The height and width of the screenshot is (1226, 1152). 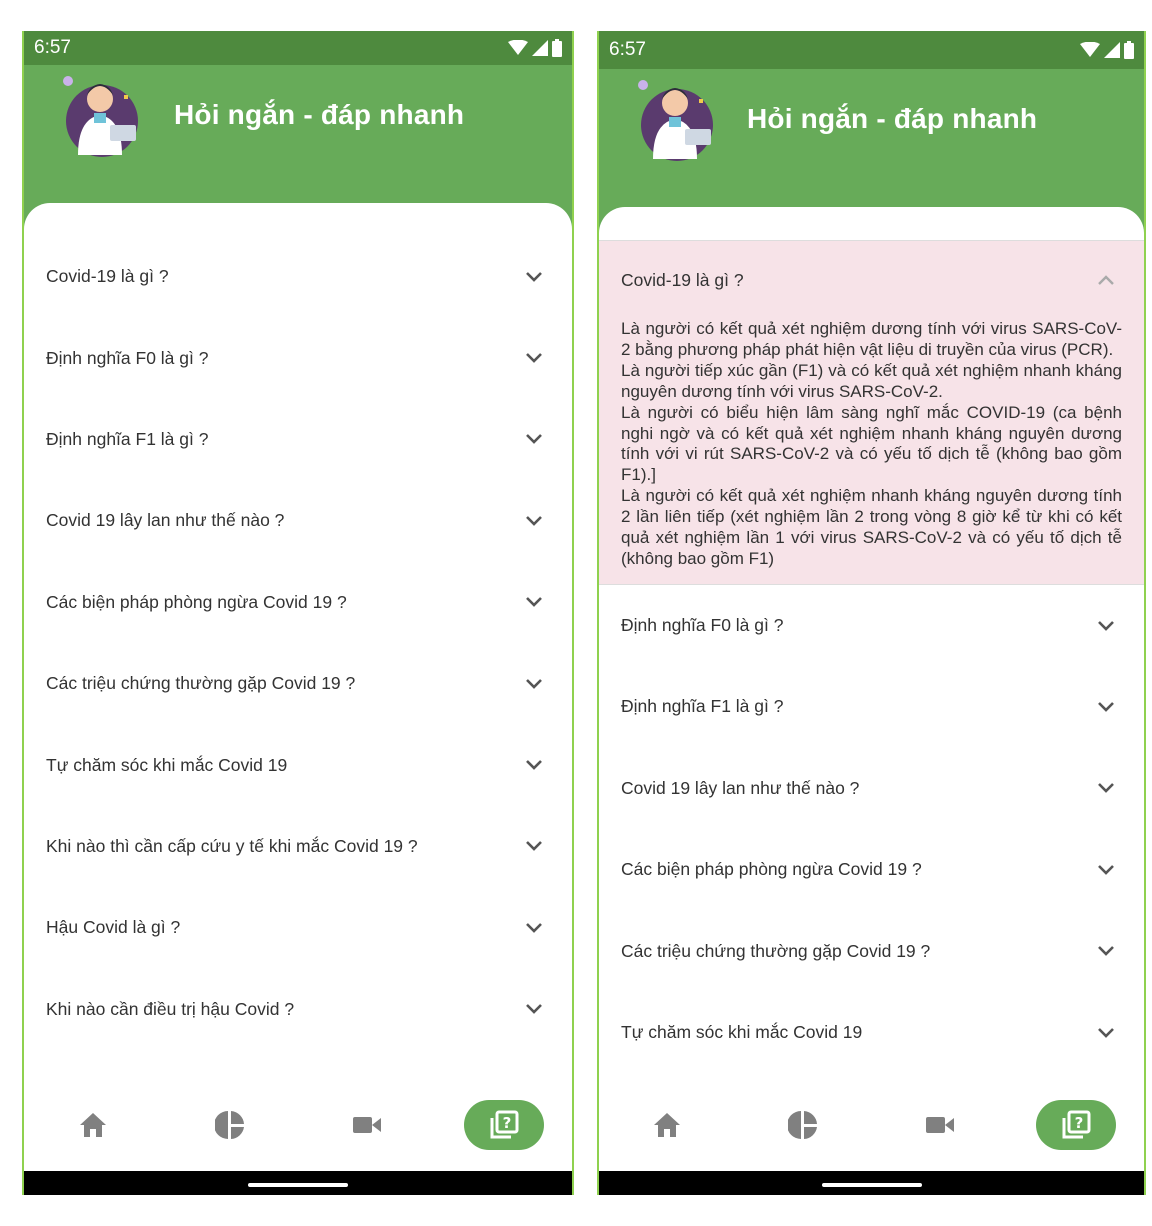 I want to click on faq-item: Covid-19 là gì ?, so click(x=298, y=276).